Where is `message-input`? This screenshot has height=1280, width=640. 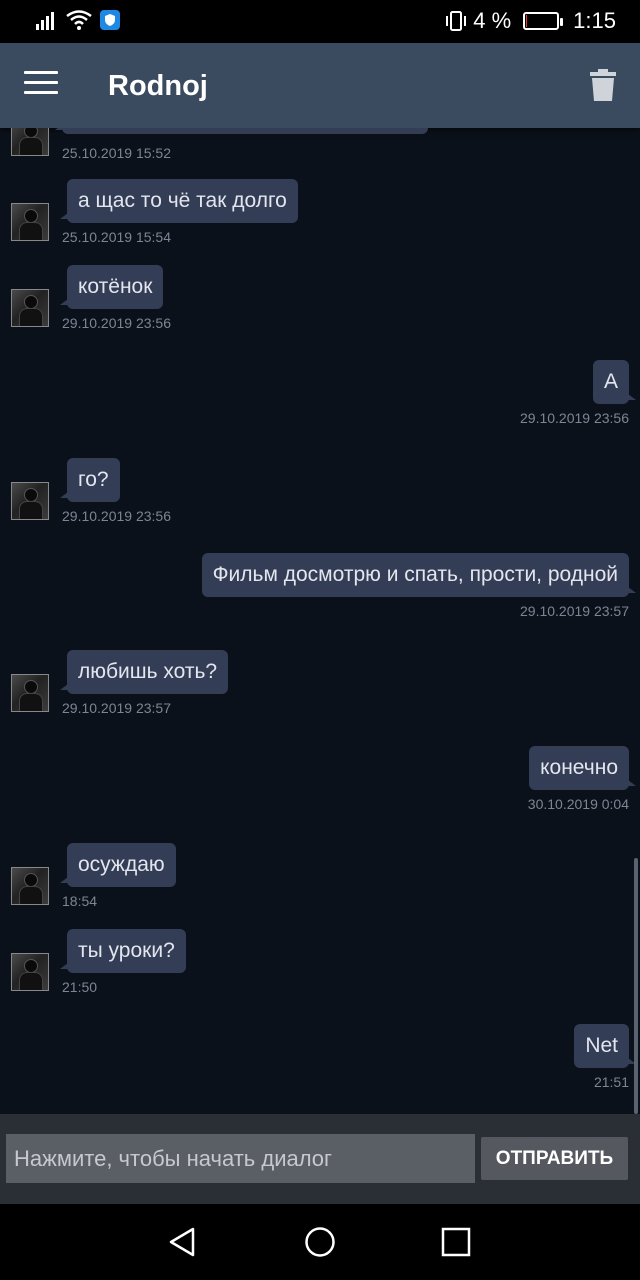 message-input is located at coordinates (240, 1158).